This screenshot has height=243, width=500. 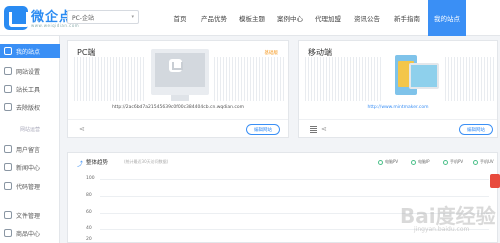 I want to click on legend-pc-pv: 电脑PV, so click(x=388, y=162).